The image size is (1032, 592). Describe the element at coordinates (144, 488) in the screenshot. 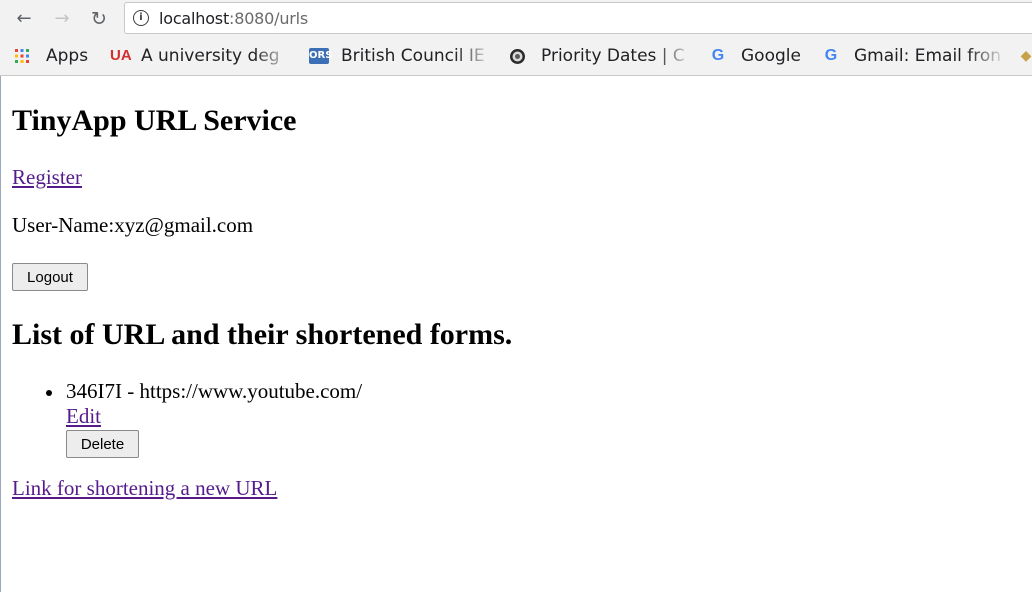

I see `new-url-link: Link for shortening a new URL` at that location.